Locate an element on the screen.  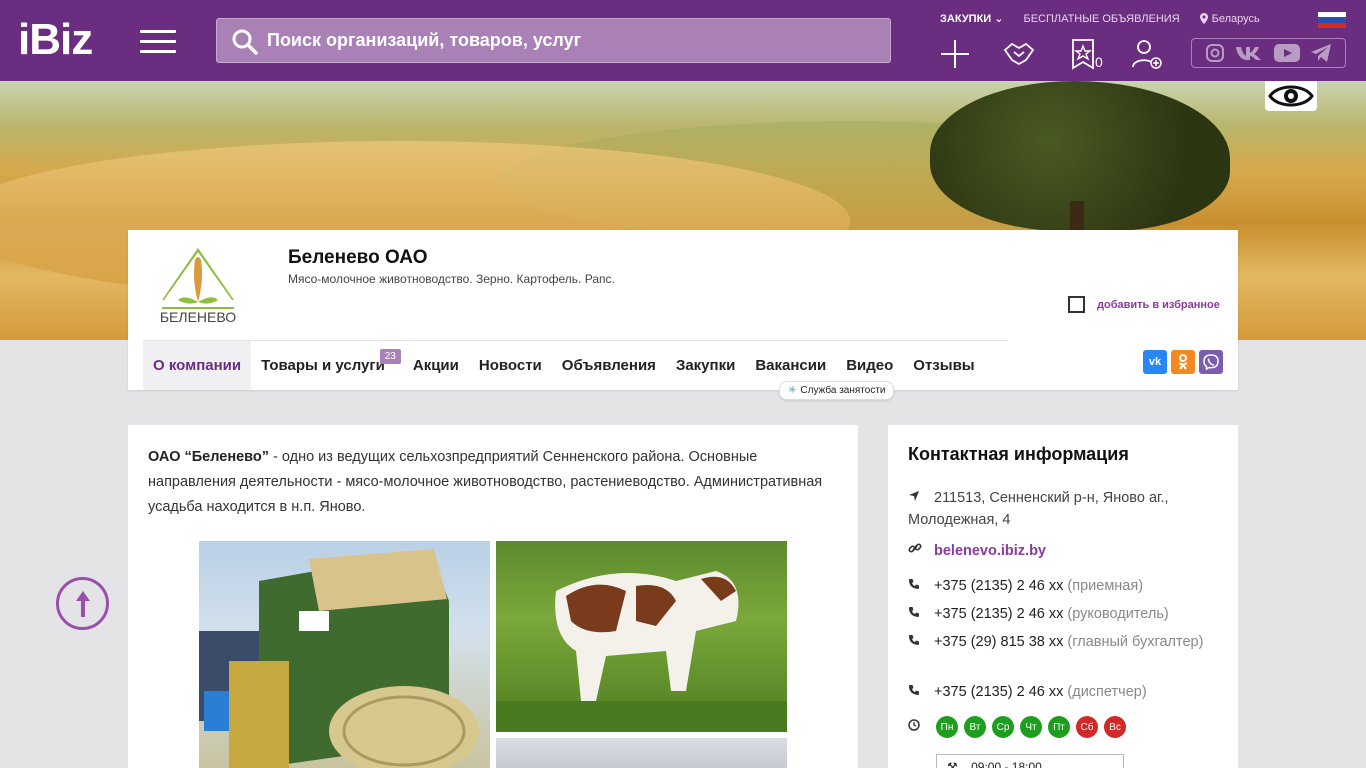
add-user-icon is located at coordinates (1147, 54).